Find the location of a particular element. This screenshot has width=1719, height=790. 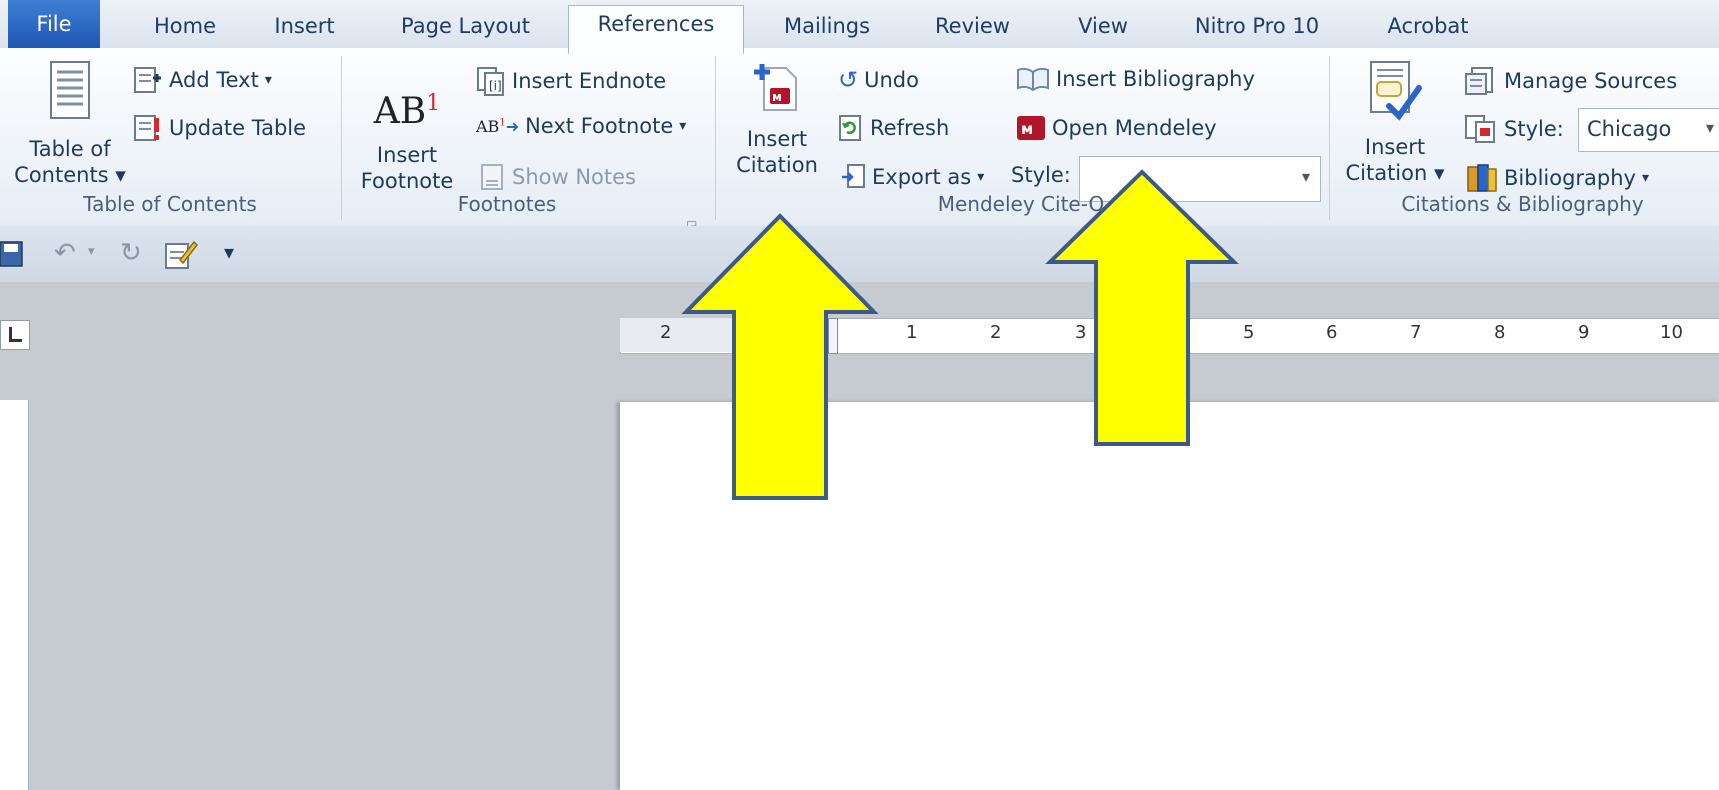

refresh-icon is located at coordinates (850, 128).